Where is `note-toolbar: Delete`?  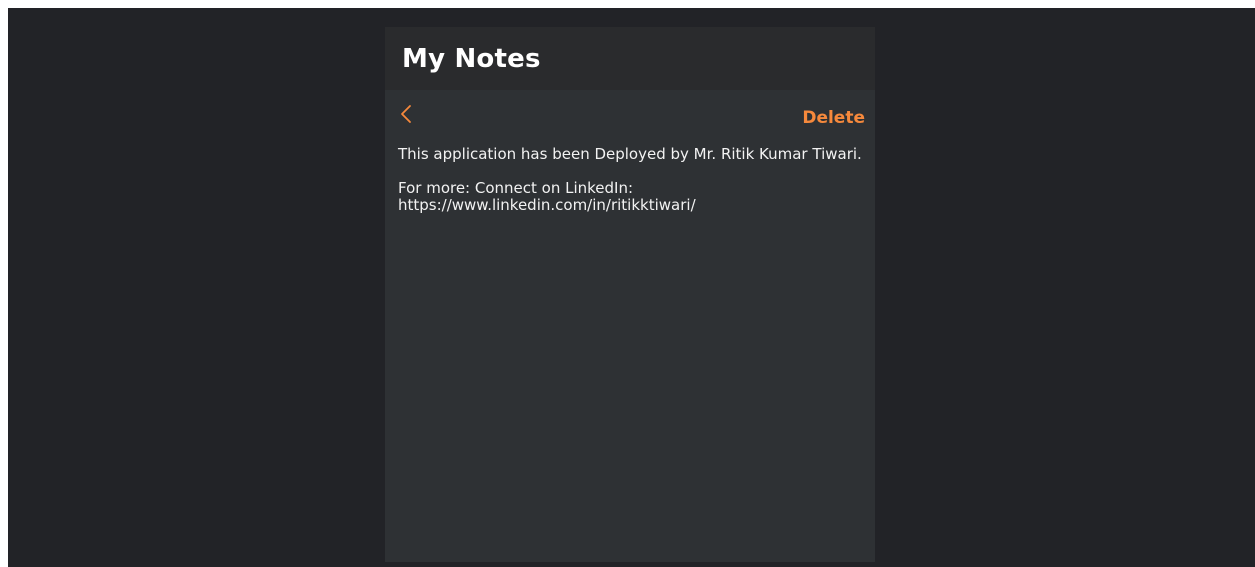 note-toolbar: Delete is located at coordinates (630, 113).